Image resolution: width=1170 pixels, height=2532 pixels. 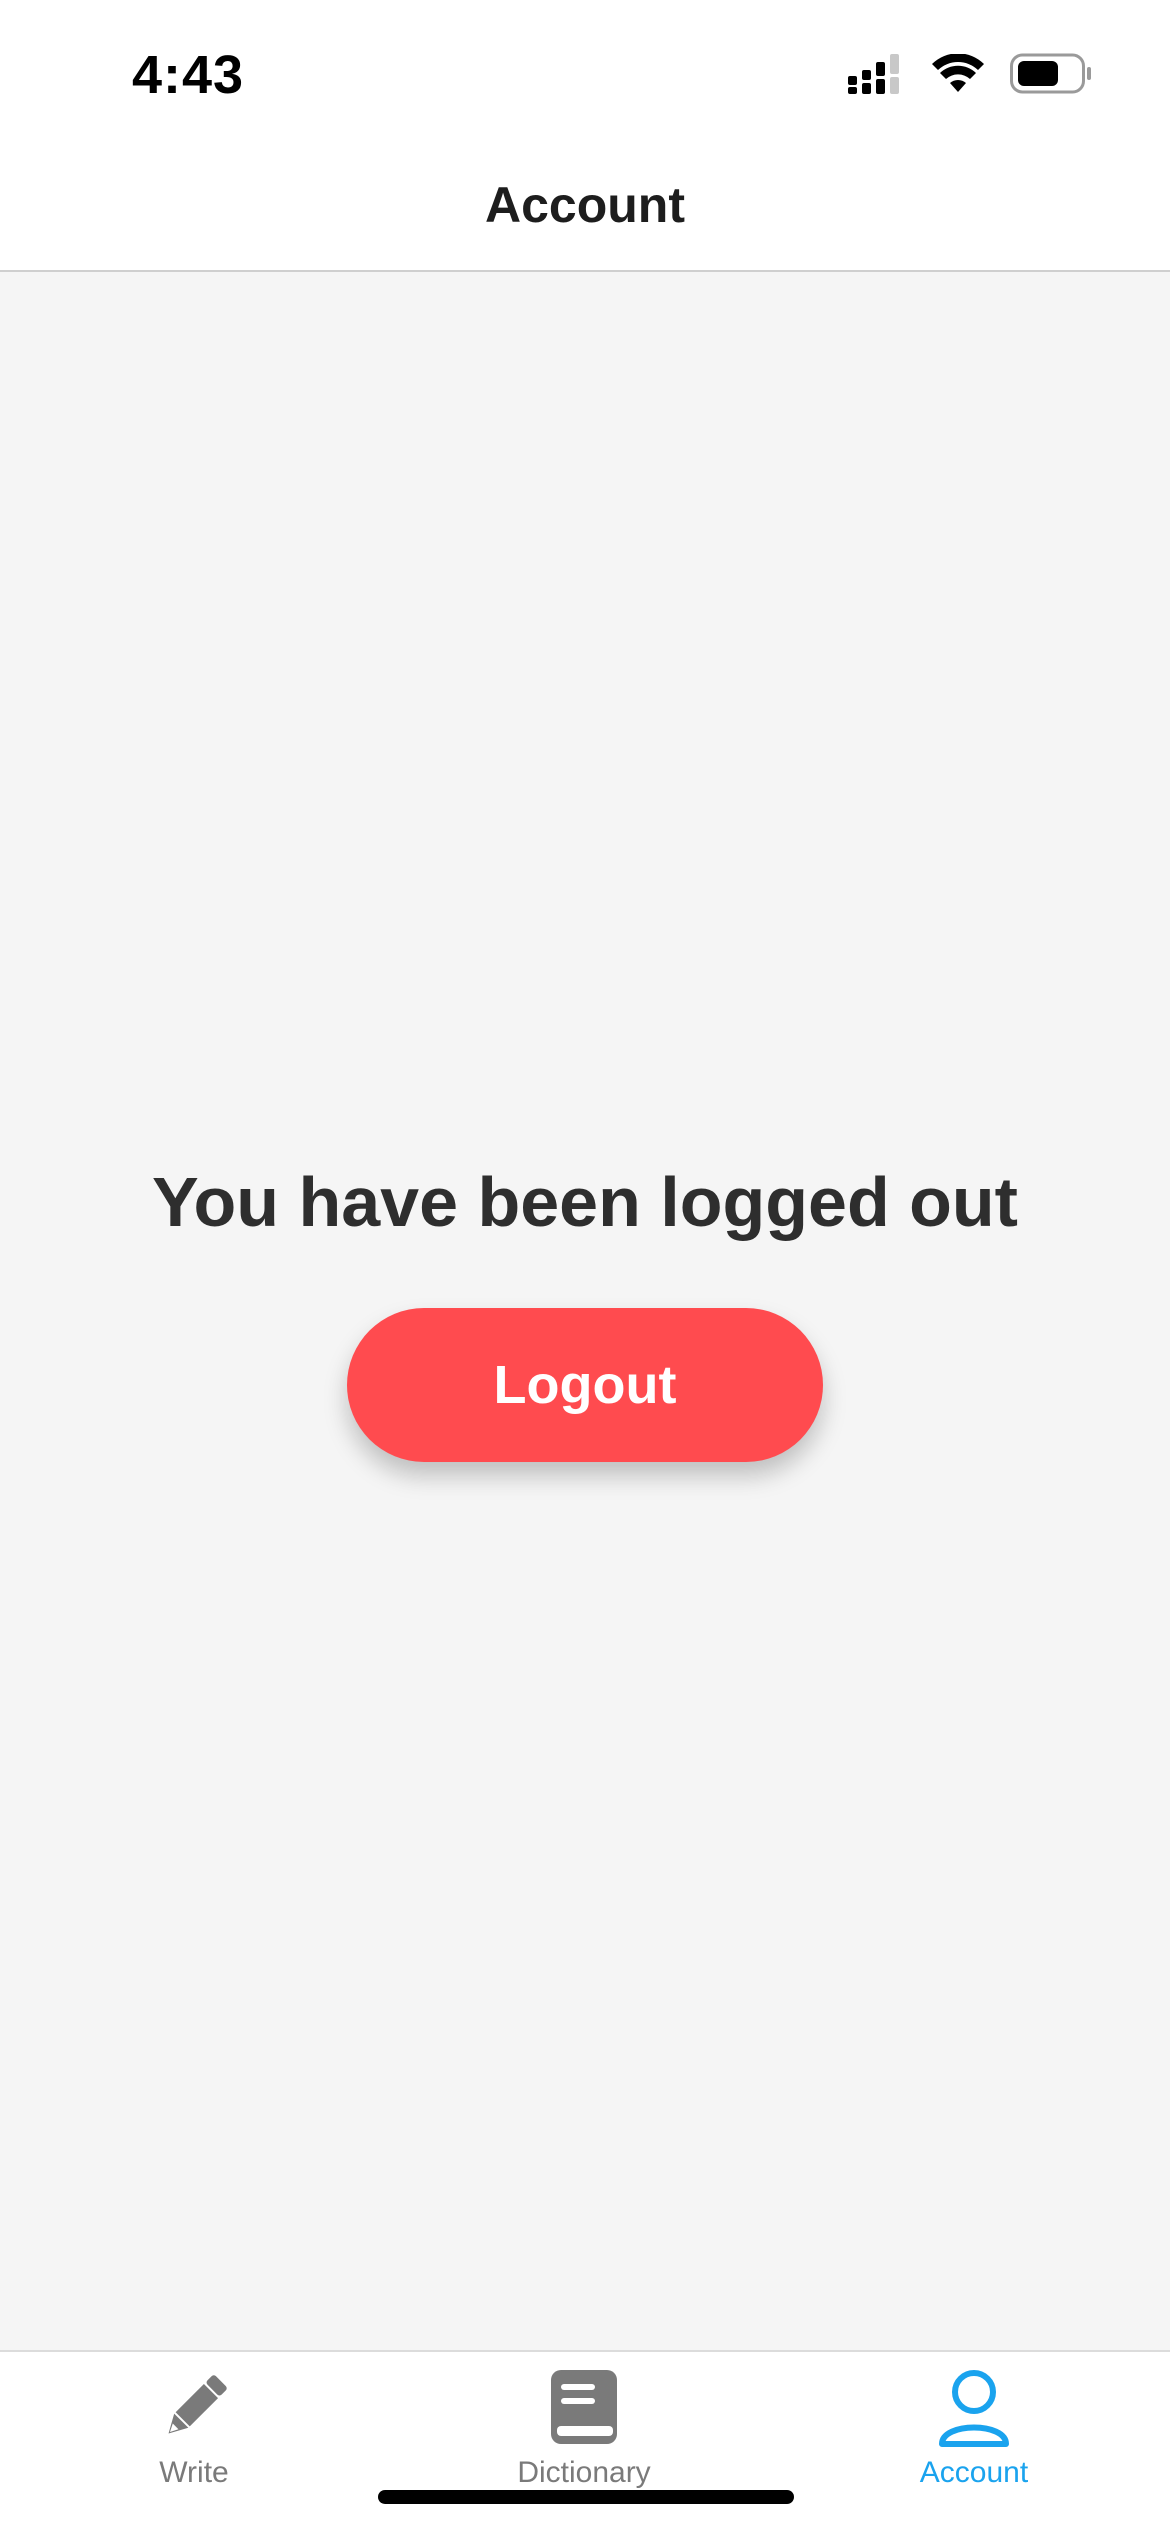 I want to click on book-icon, so click(x=584, y=2408).